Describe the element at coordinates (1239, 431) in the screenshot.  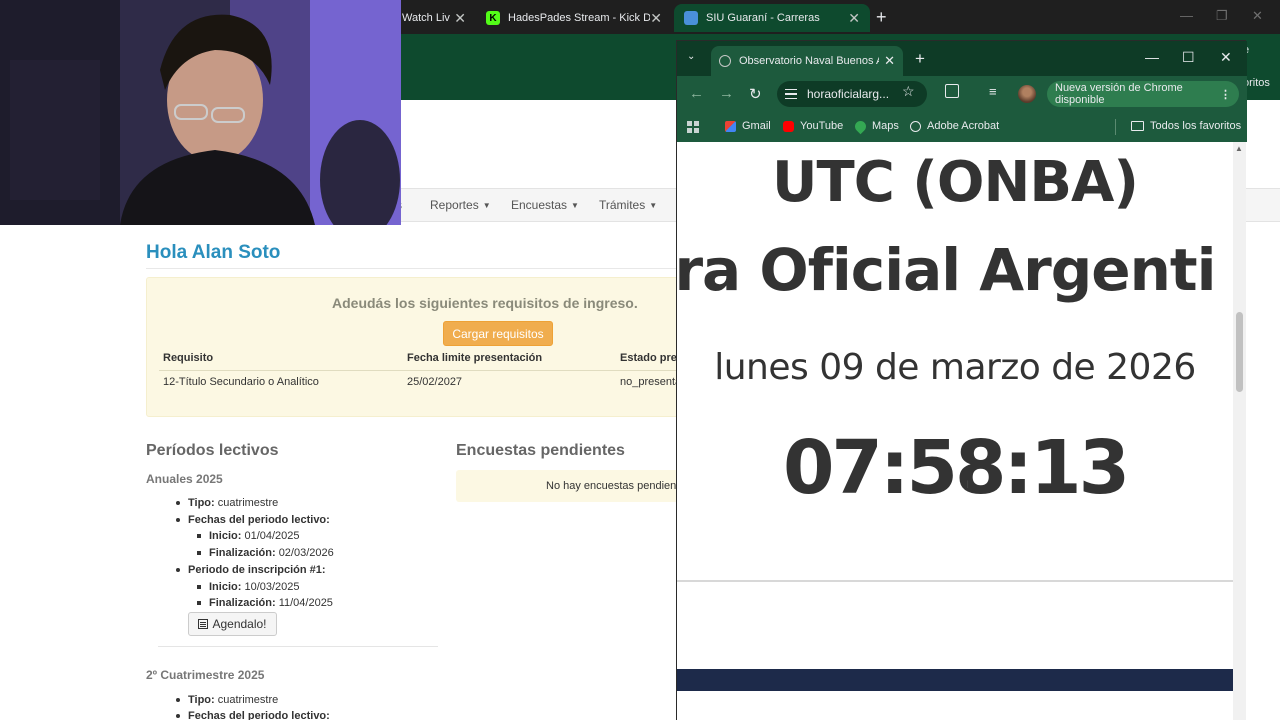
I see `scrollbar: ▲` at that location.